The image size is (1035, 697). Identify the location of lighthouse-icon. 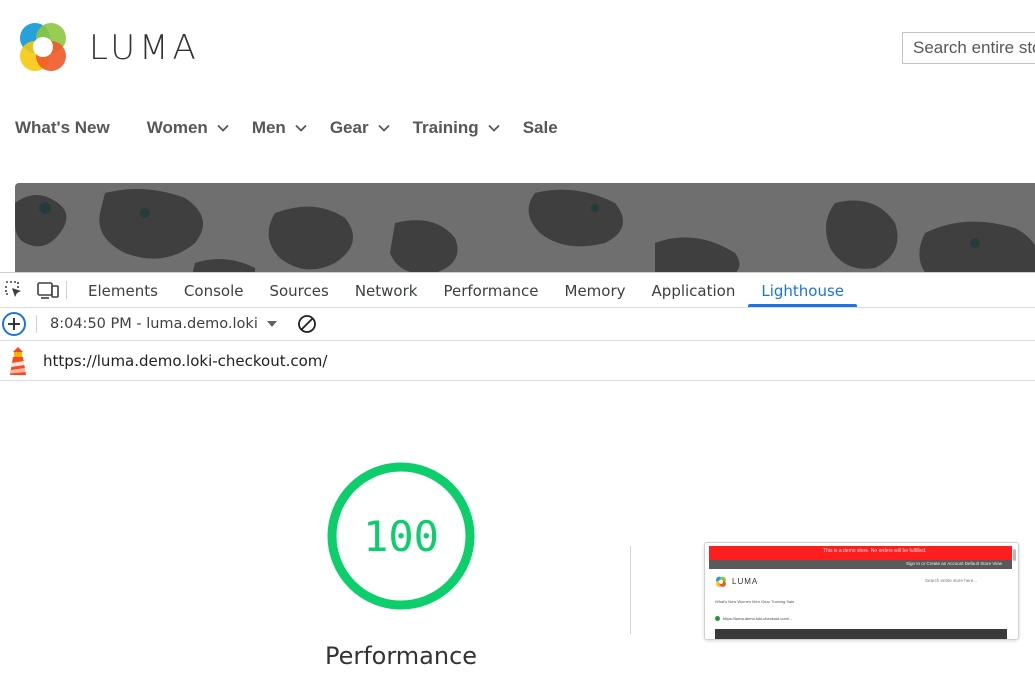
(18, 360).